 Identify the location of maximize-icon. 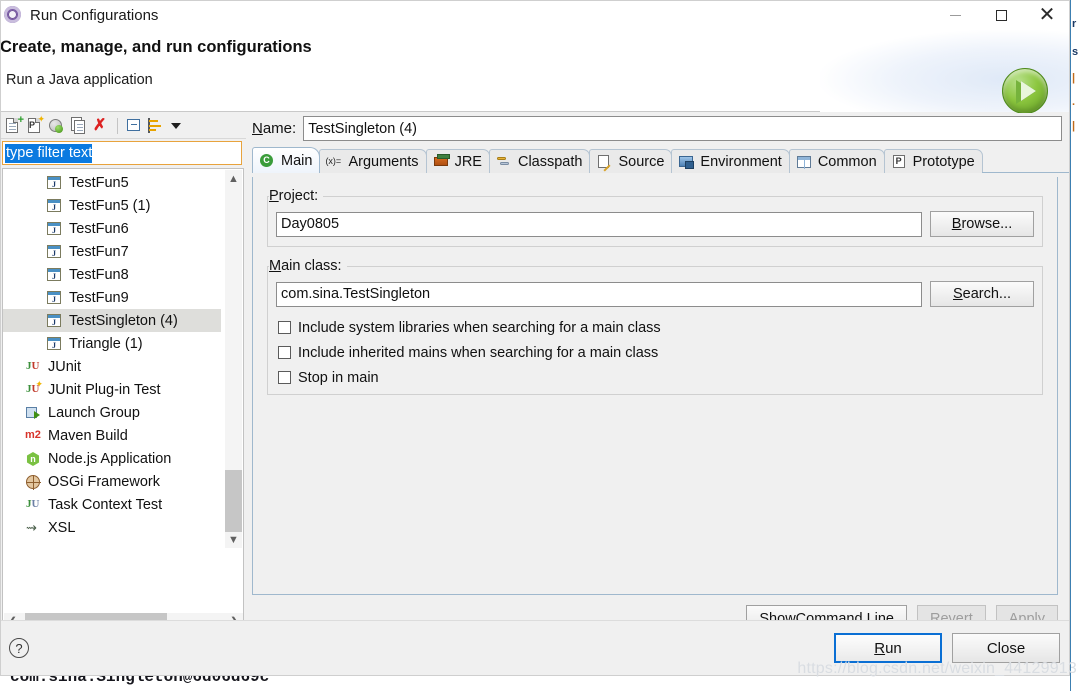
(1001, 15).